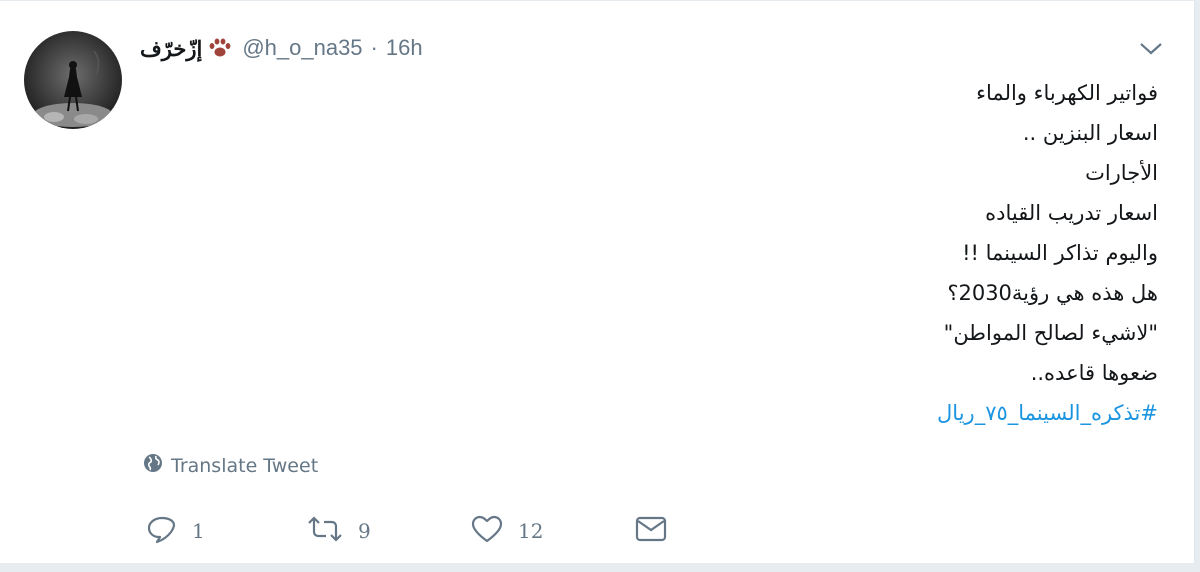  Describe the element at coordinates (1071, 213) in the screenshot. I see `tweet-line: اسعار تدريب القياده` at that location.